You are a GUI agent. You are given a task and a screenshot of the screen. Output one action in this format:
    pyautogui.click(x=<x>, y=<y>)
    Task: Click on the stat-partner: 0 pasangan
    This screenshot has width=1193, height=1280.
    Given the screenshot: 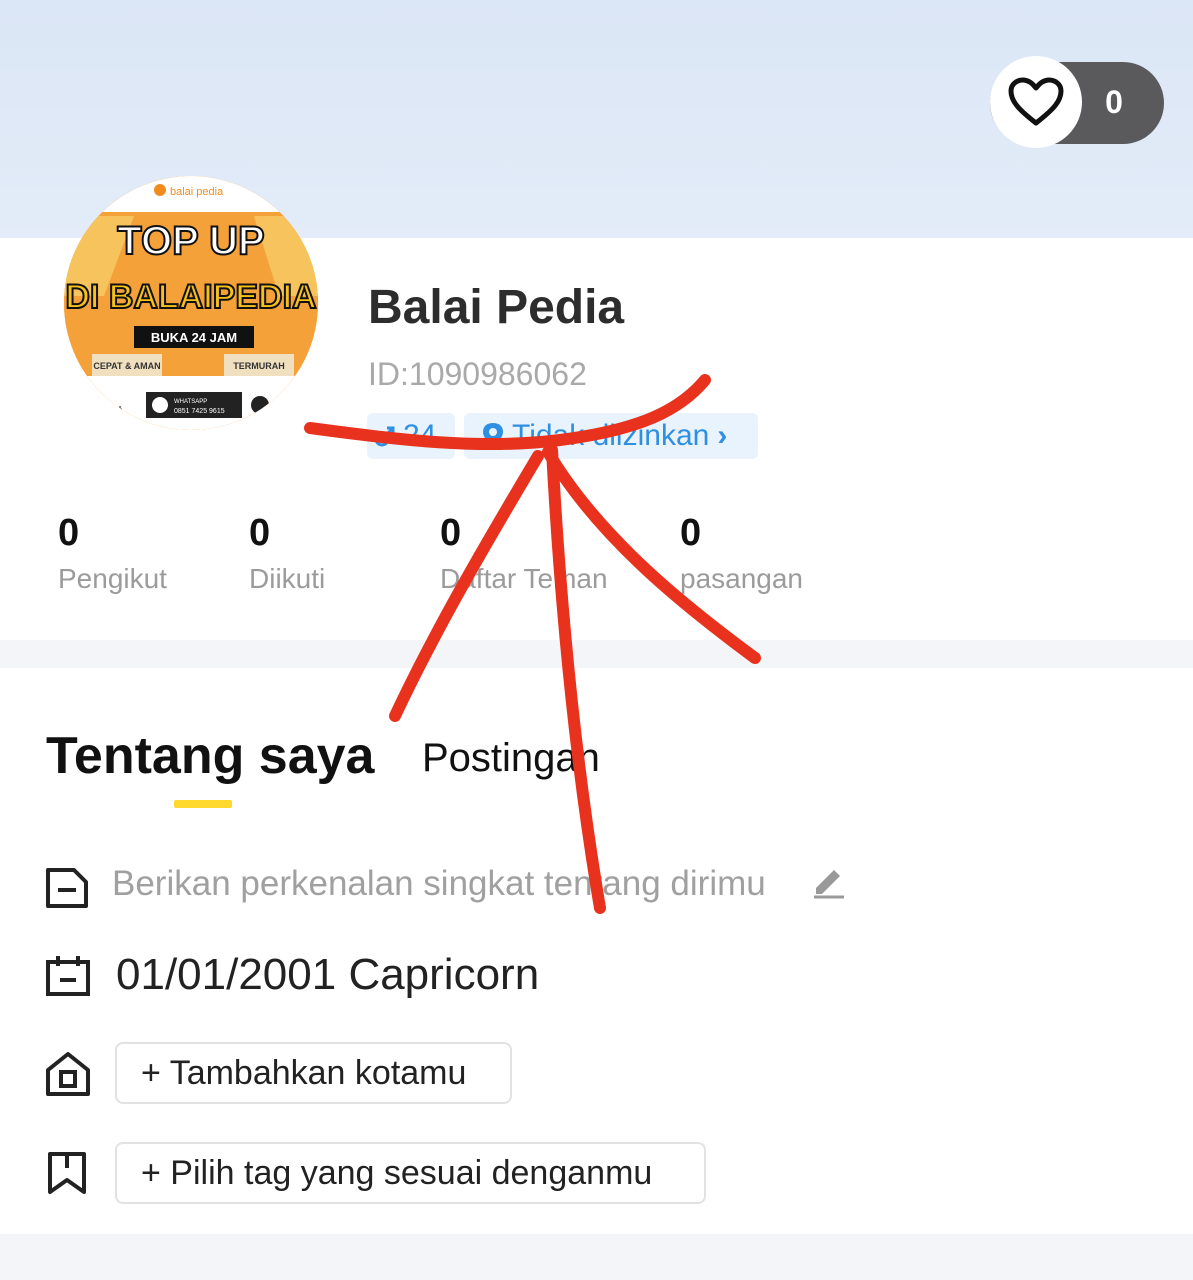 What is the action you would take?
    pyautogui.click(x=741, y=553)
    